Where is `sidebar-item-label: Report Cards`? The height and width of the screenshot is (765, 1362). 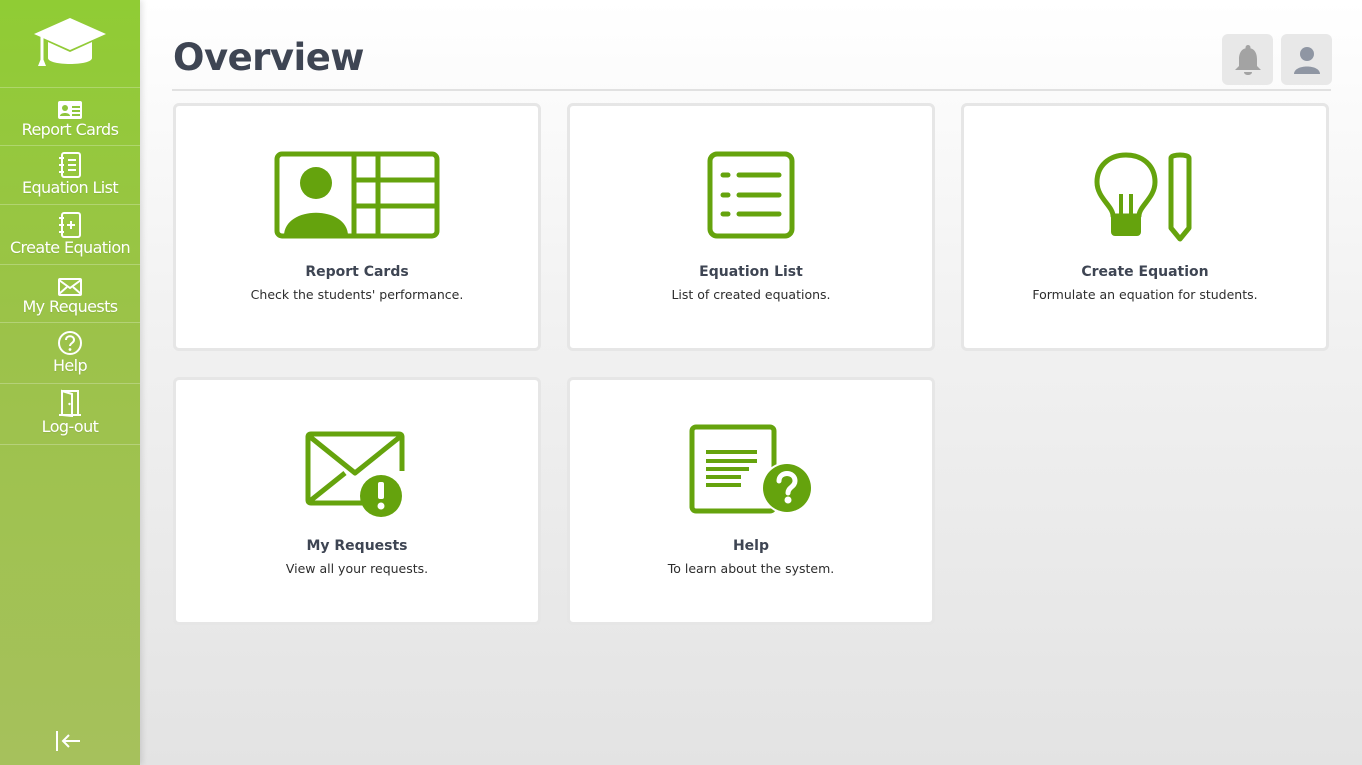
sidebar-item-label: Report Cards is located at coordinates (70, 129).